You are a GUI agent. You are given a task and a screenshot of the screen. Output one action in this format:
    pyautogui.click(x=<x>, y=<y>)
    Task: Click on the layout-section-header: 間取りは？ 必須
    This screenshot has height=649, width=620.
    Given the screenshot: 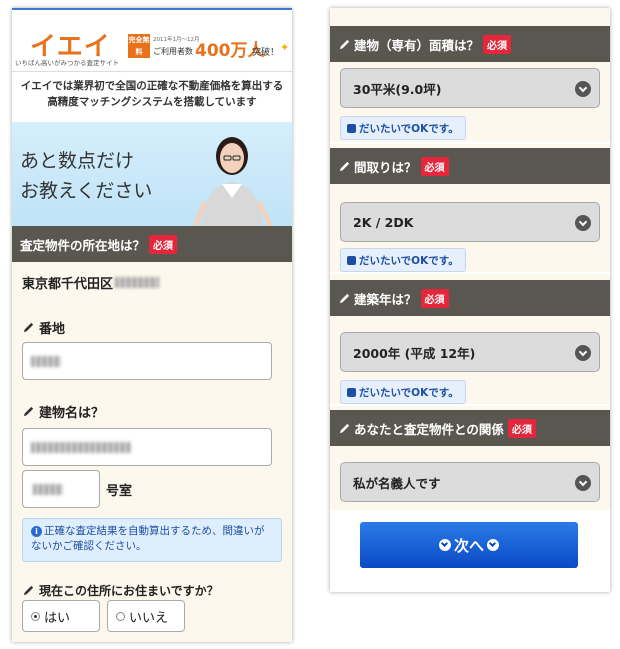 What is the action you would take?
    pyautogui.click(x=470, y=166)
    